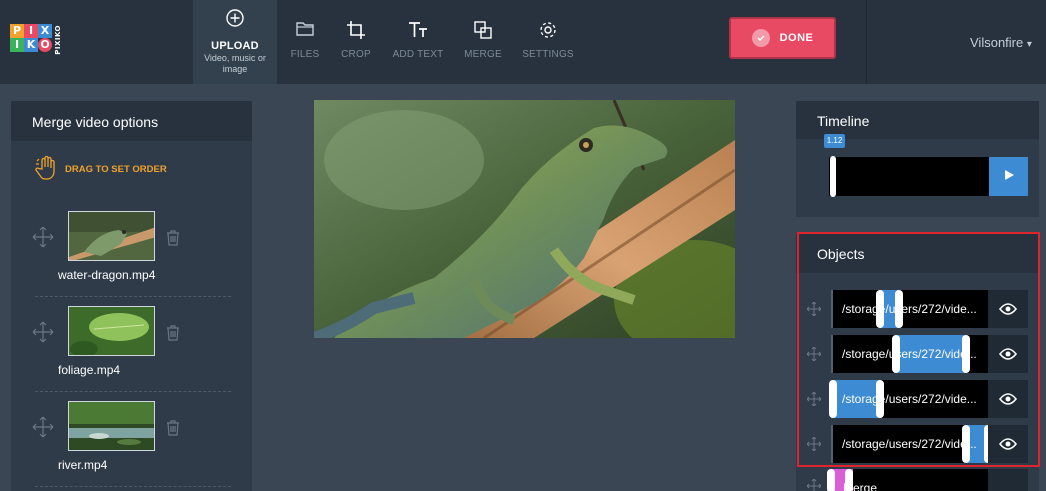 Image resolution: width=1046 pixels, height=491 pixels. What do you see at coordinates (909, 176) in the screenshot?
I see `timeline-track` at bounding box center [909, 176].